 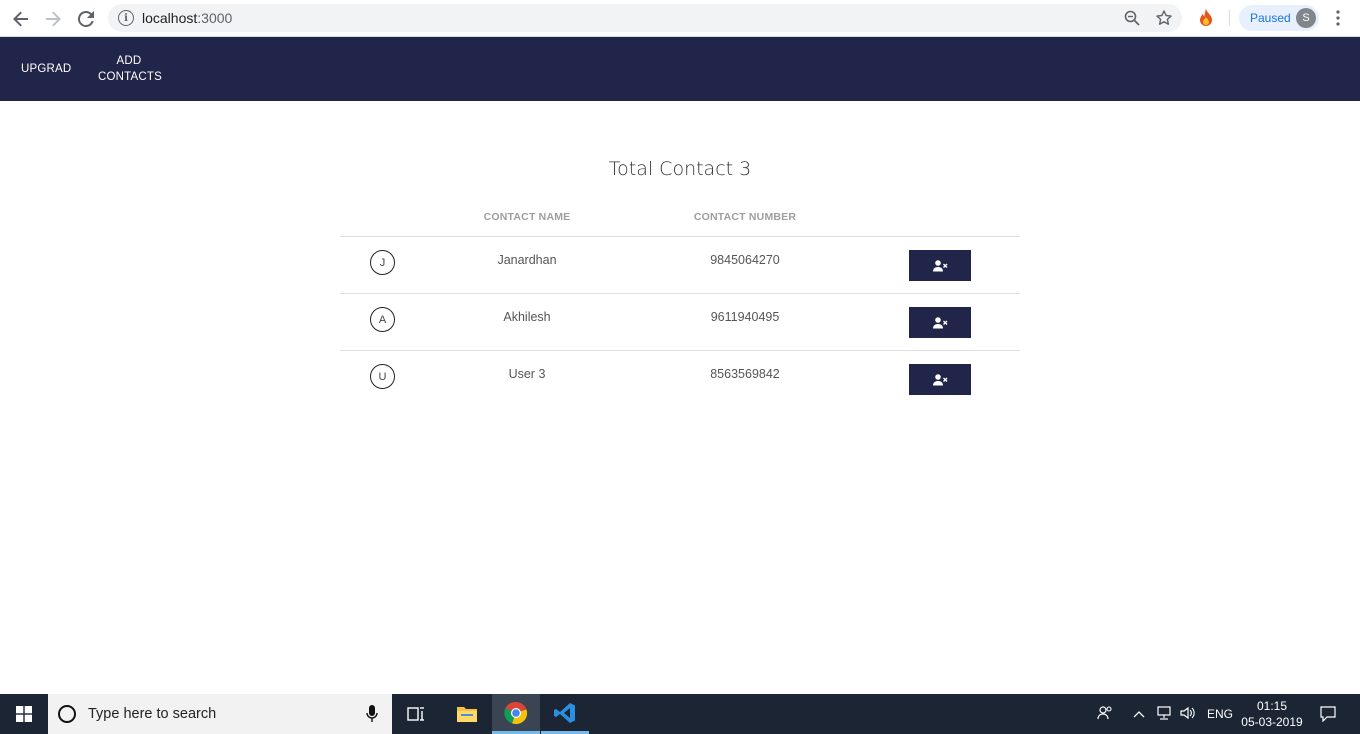 I want to click on network-icon, so click(x=1164, y=714).